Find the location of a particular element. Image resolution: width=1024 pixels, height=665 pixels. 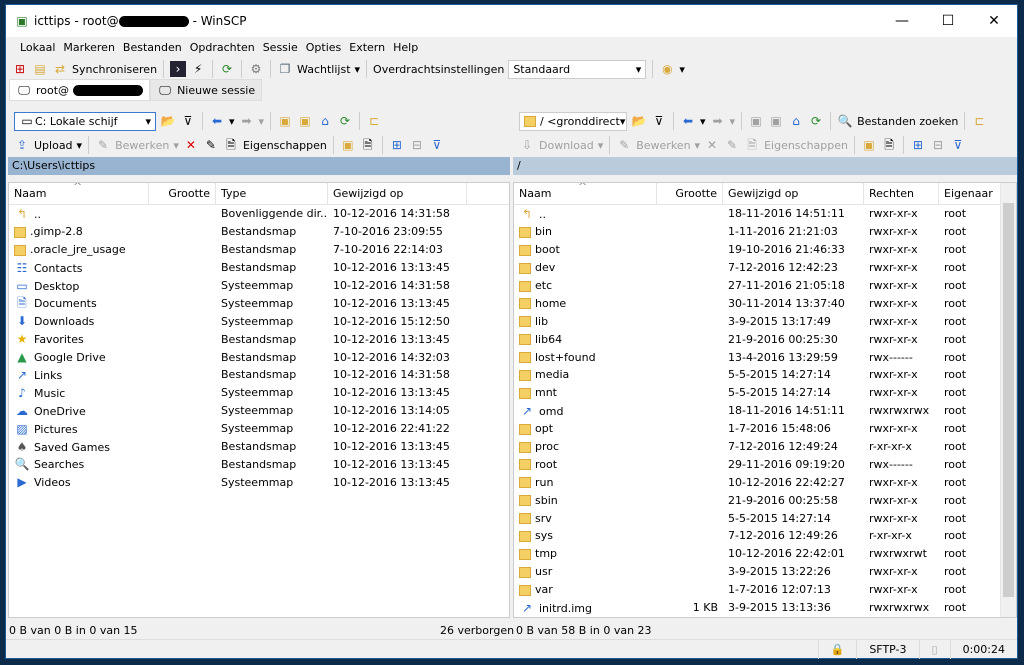

queue-icon: ❐ is located at coordinates (285, 69).